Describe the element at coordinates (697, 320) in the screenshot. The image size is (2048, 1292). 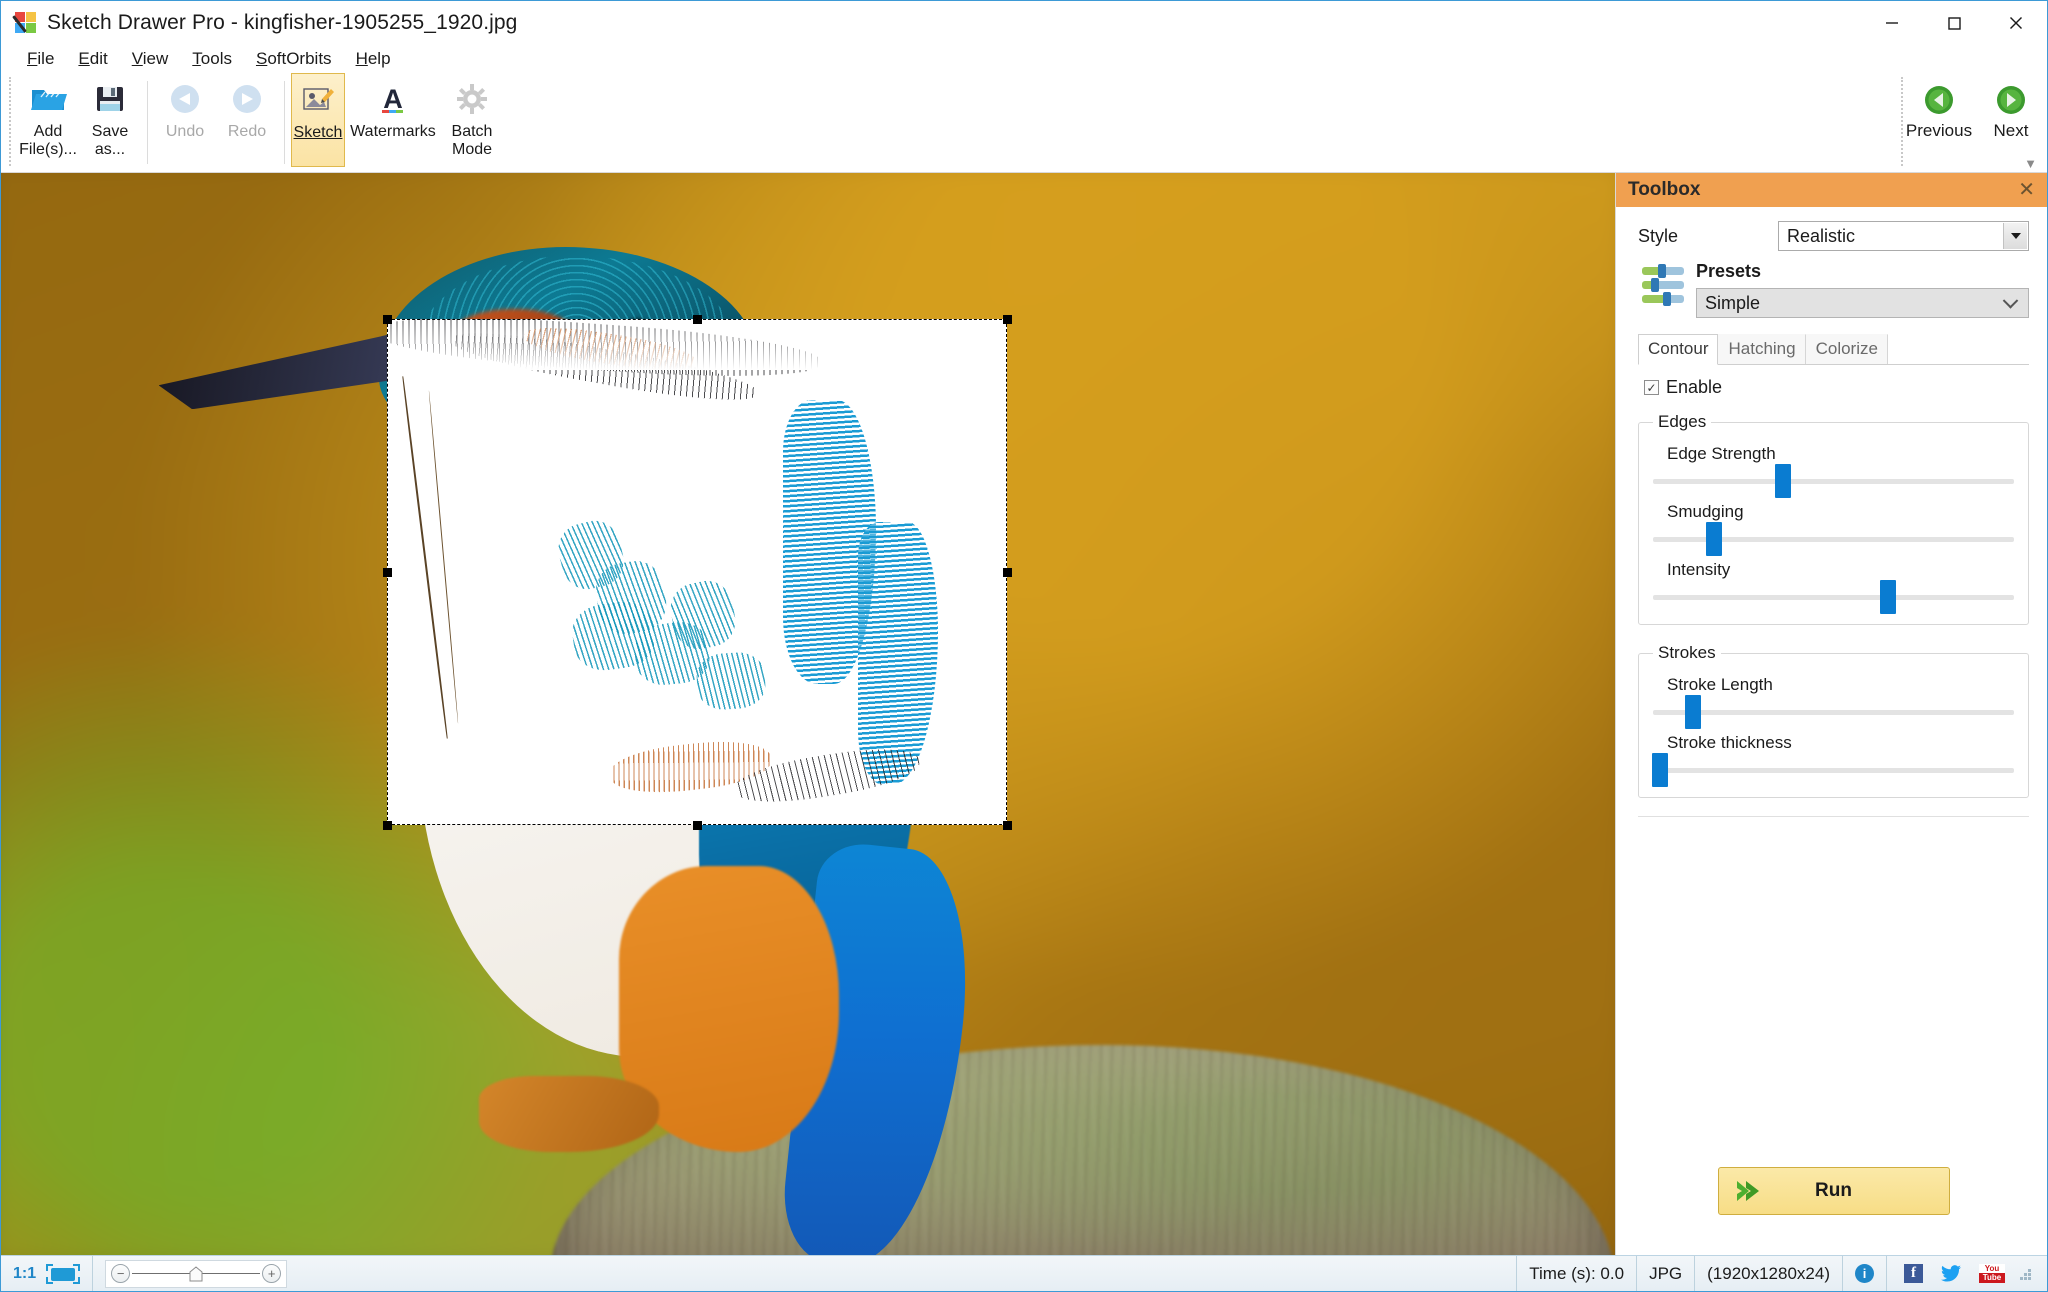
I see `selection-handle-n` at that location.